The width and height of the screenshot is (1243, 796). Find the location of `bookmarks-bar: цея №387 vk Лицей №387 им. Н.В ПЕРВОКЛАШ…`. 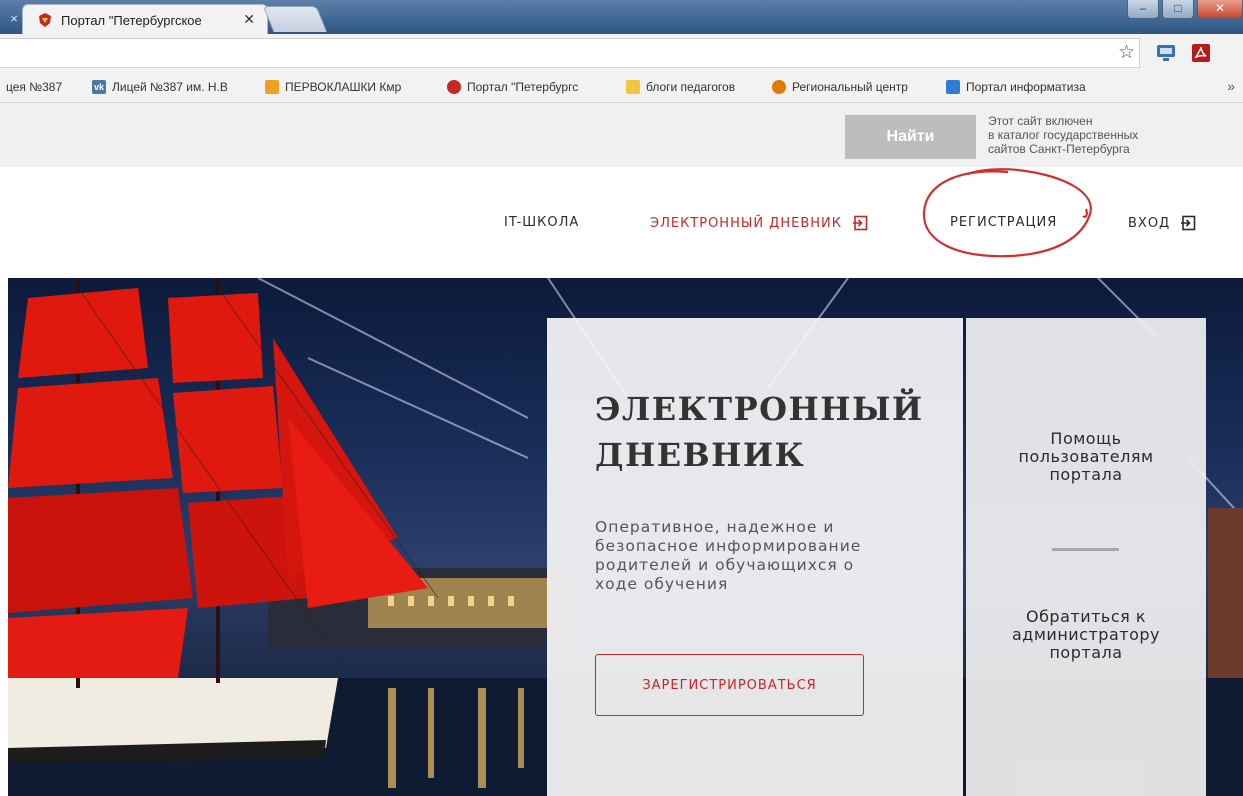

bookmarks-bar: цея №387 vk Лицей №387 им. Н.В ПЕРВОКЛАШ… is located at coordinates (621, 87).